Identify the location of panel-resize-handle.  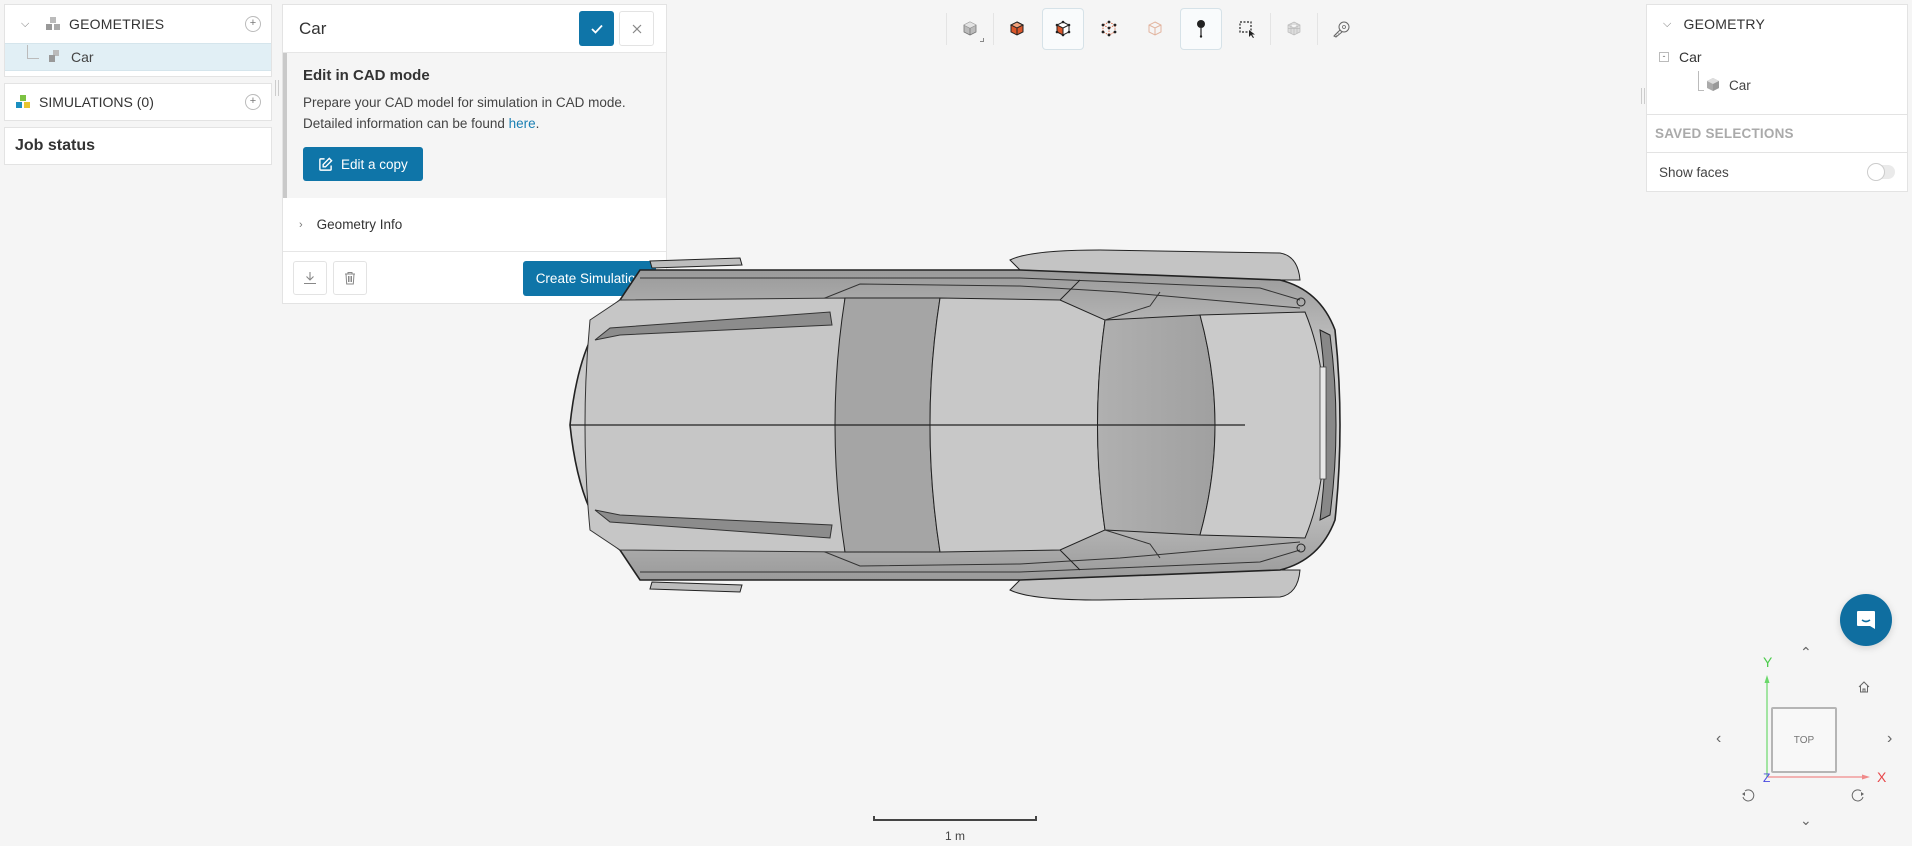
(277, 88).